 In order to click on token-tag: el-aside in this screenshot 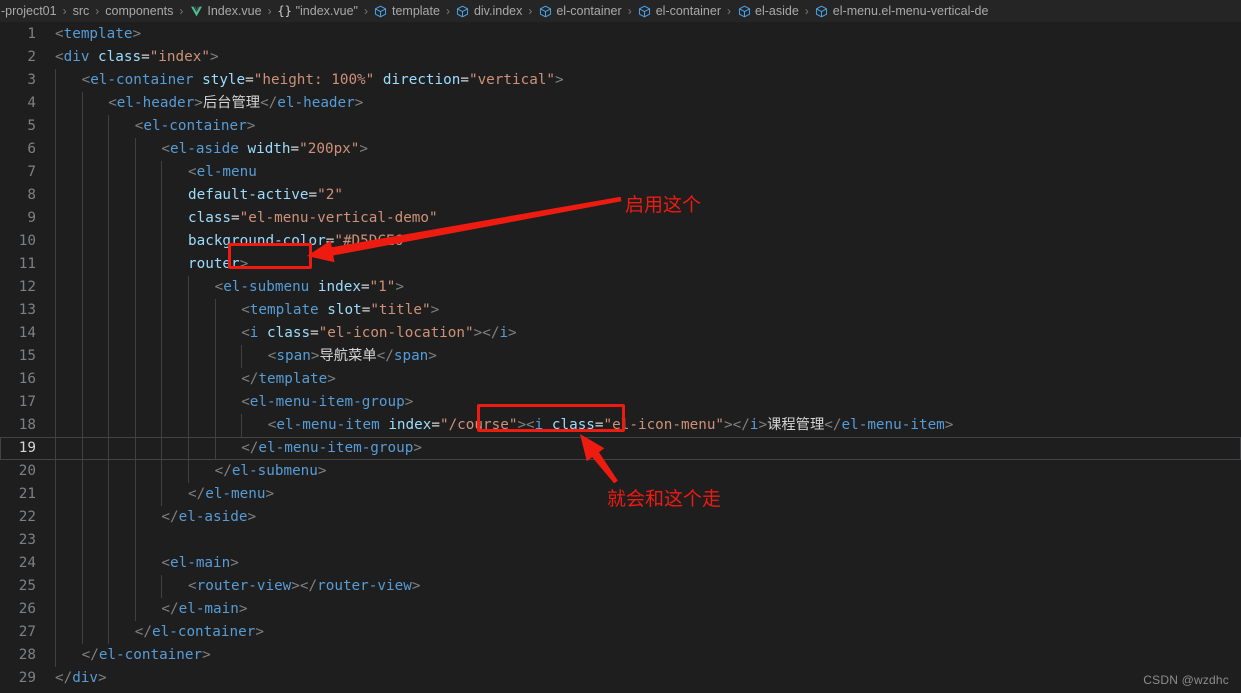, I will do `click(204, 149)`.